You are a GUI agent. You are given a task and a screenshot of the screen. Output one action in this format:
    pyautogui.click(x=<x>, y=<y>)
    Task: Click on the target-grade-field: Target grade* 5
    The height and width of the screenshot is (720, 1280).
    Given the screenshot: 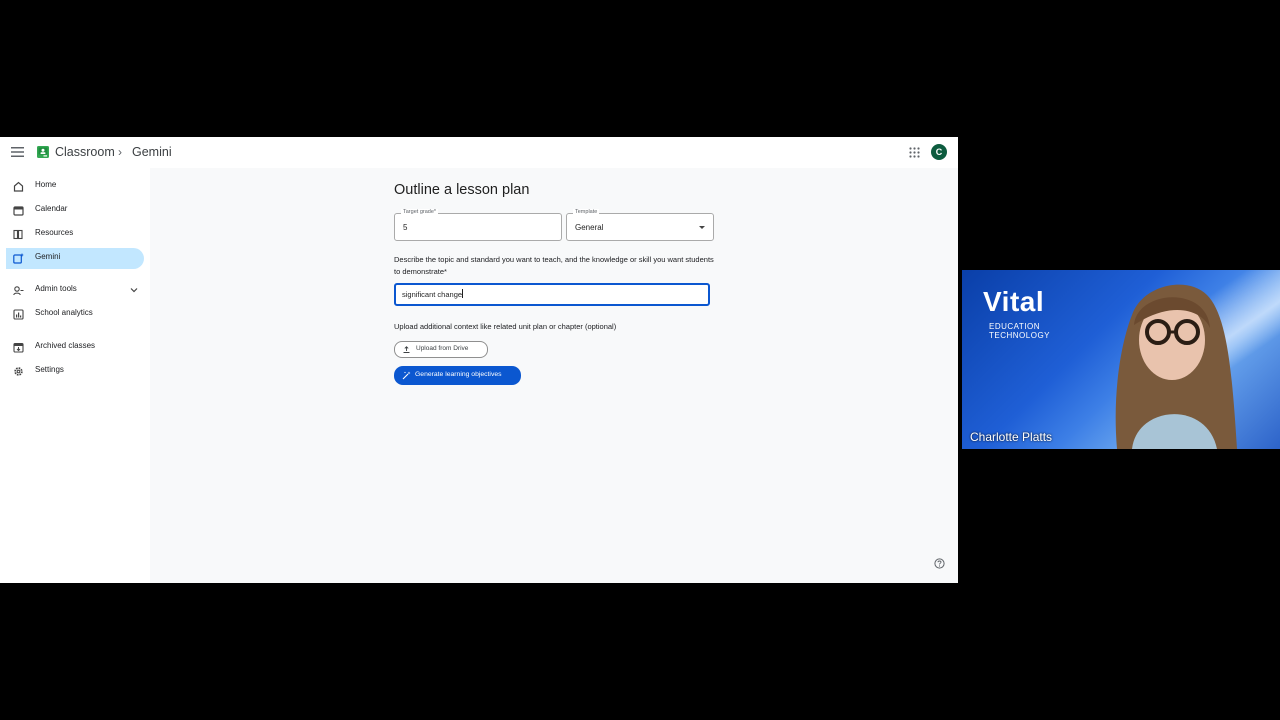 What is the action you would take?
    pyautogui.click(x=478, y=225)
    